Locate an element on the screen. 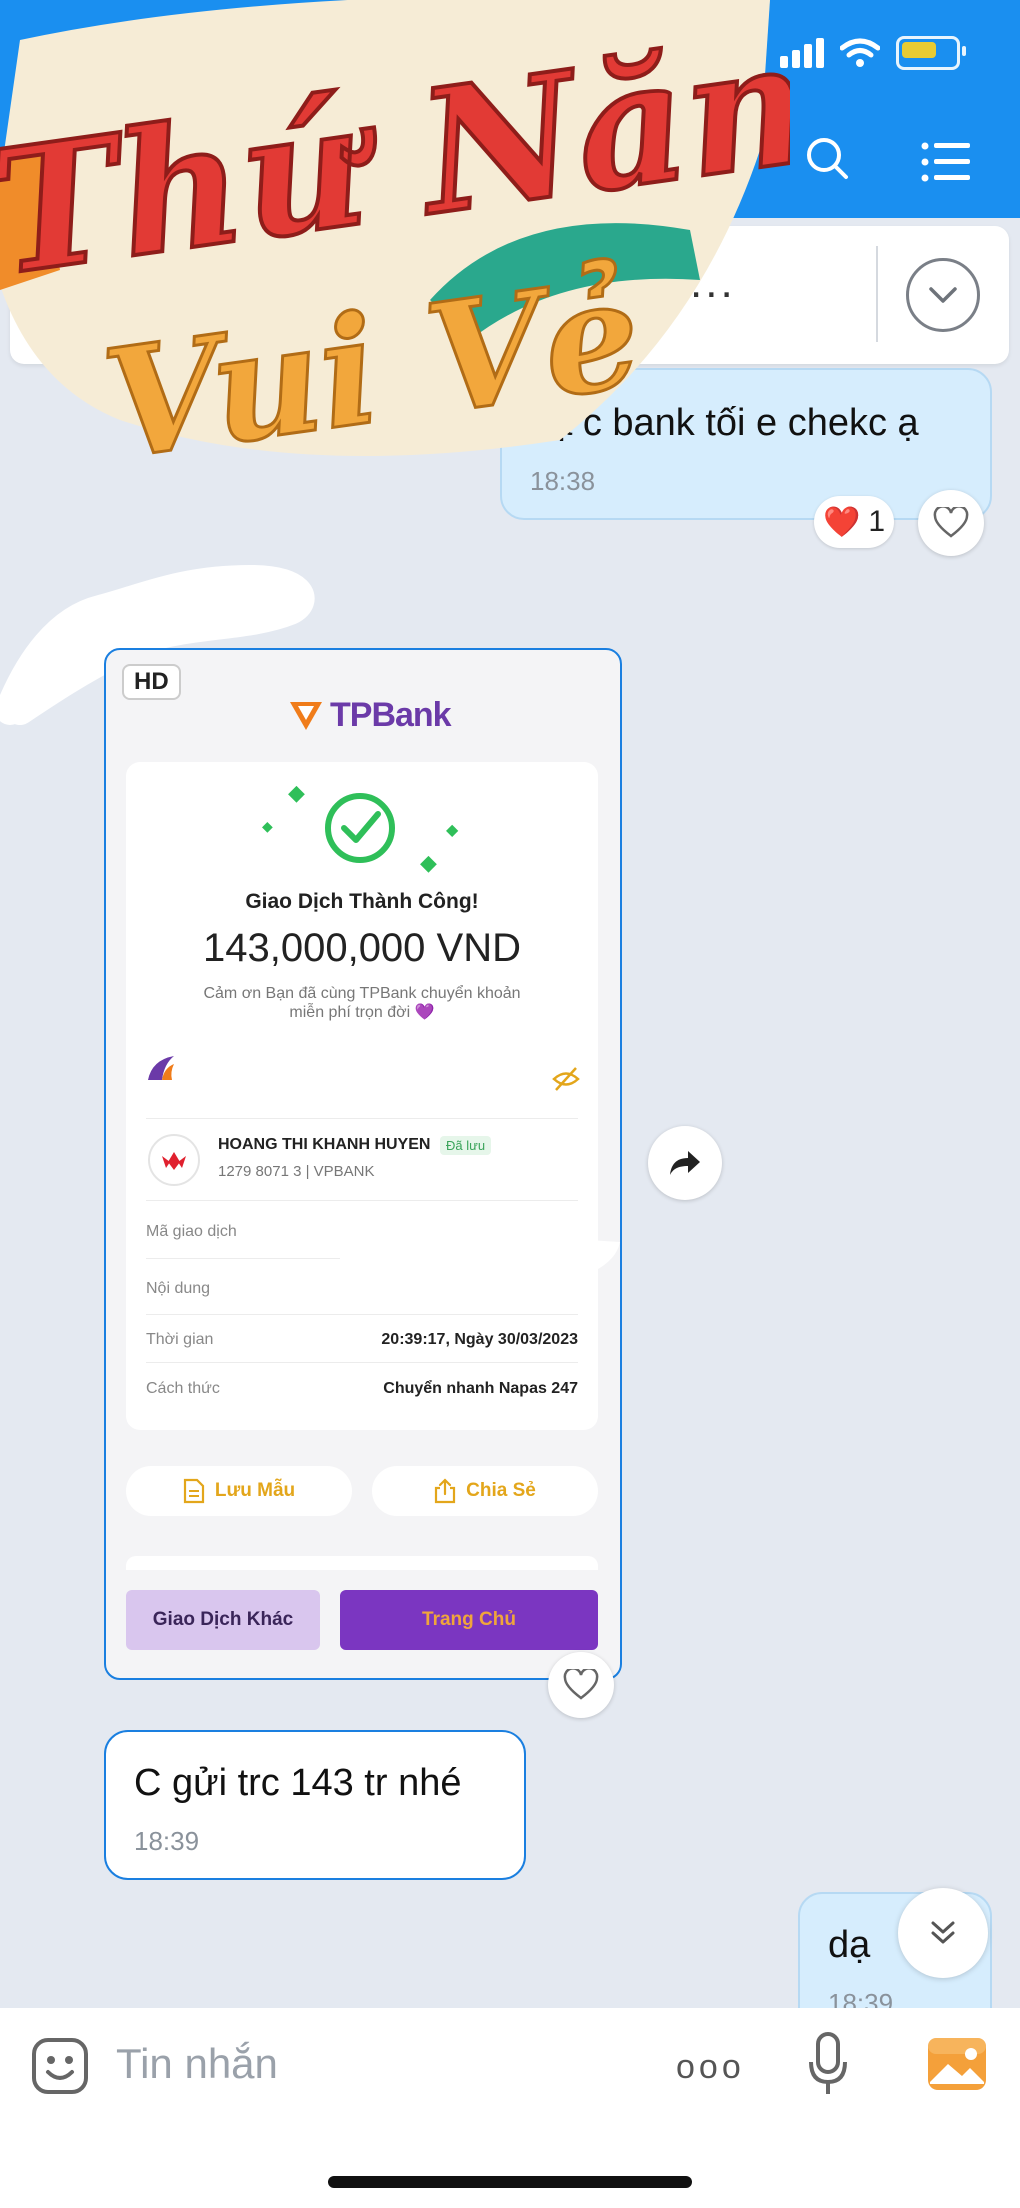 This screenshot has height=2208, width=1020. share-label: Chia Sẻ is located at coordinates (501, 1490).